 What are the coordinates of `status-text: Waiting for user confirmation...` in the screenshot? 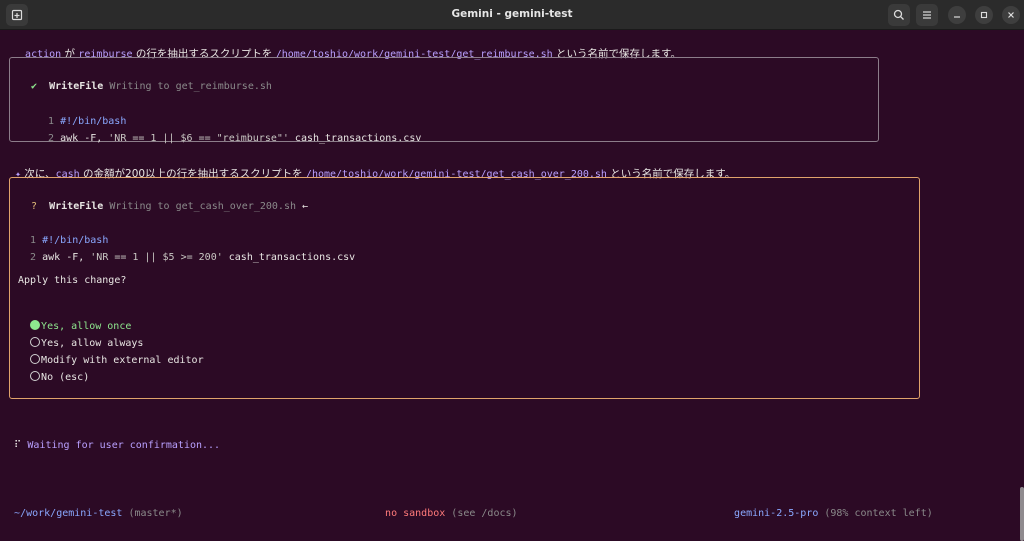 It's located at (124, 445).